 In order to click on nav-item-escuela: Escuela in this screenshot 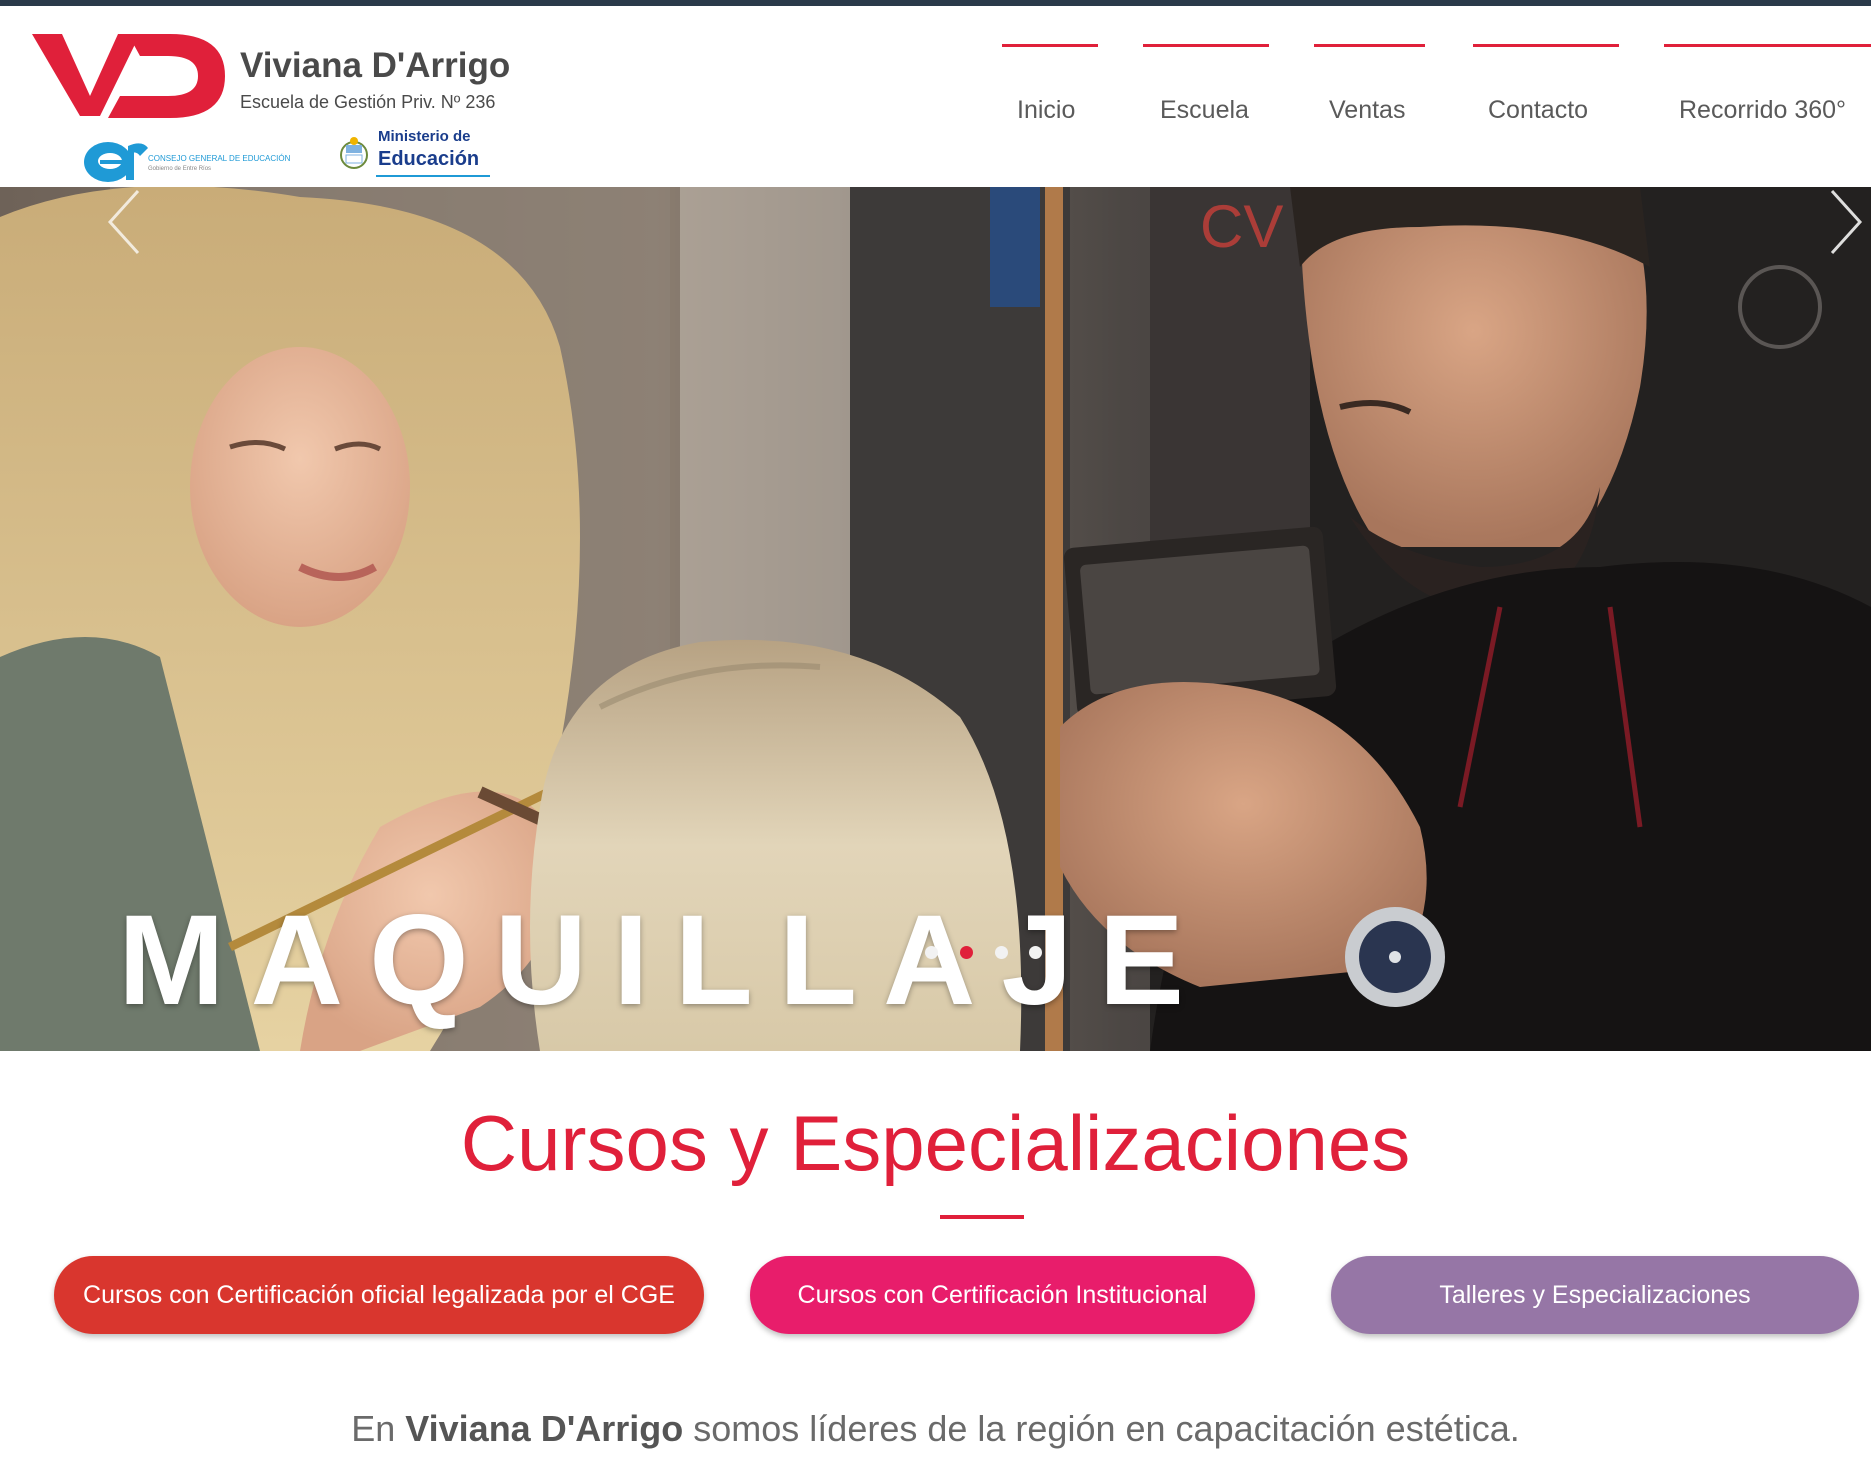, I will do `click(1206, 96)`.